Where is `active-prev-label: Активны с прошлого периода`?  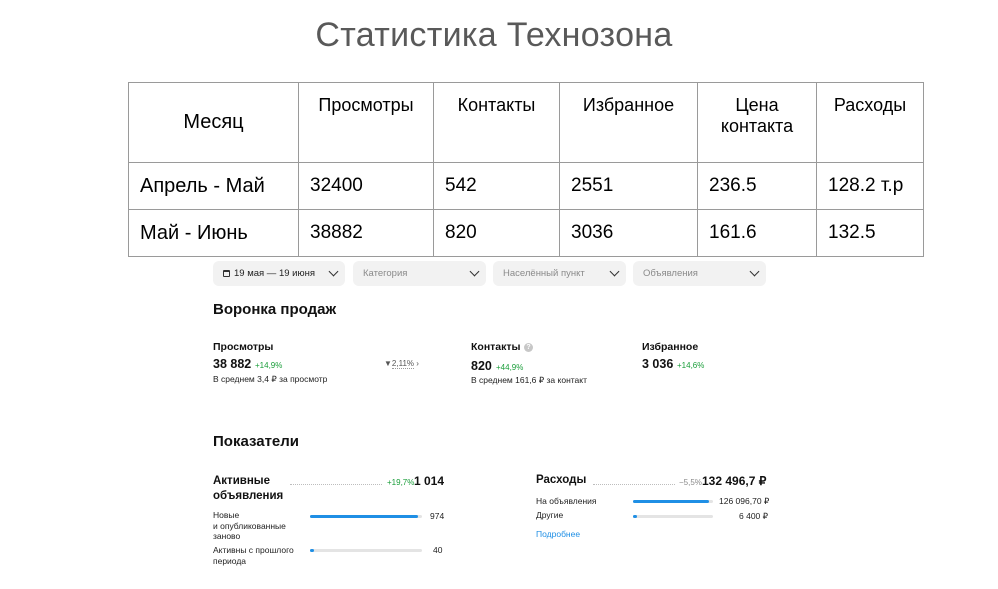
active-prev-label: Активны с прошлого периода is located at coordinates (253, 555).